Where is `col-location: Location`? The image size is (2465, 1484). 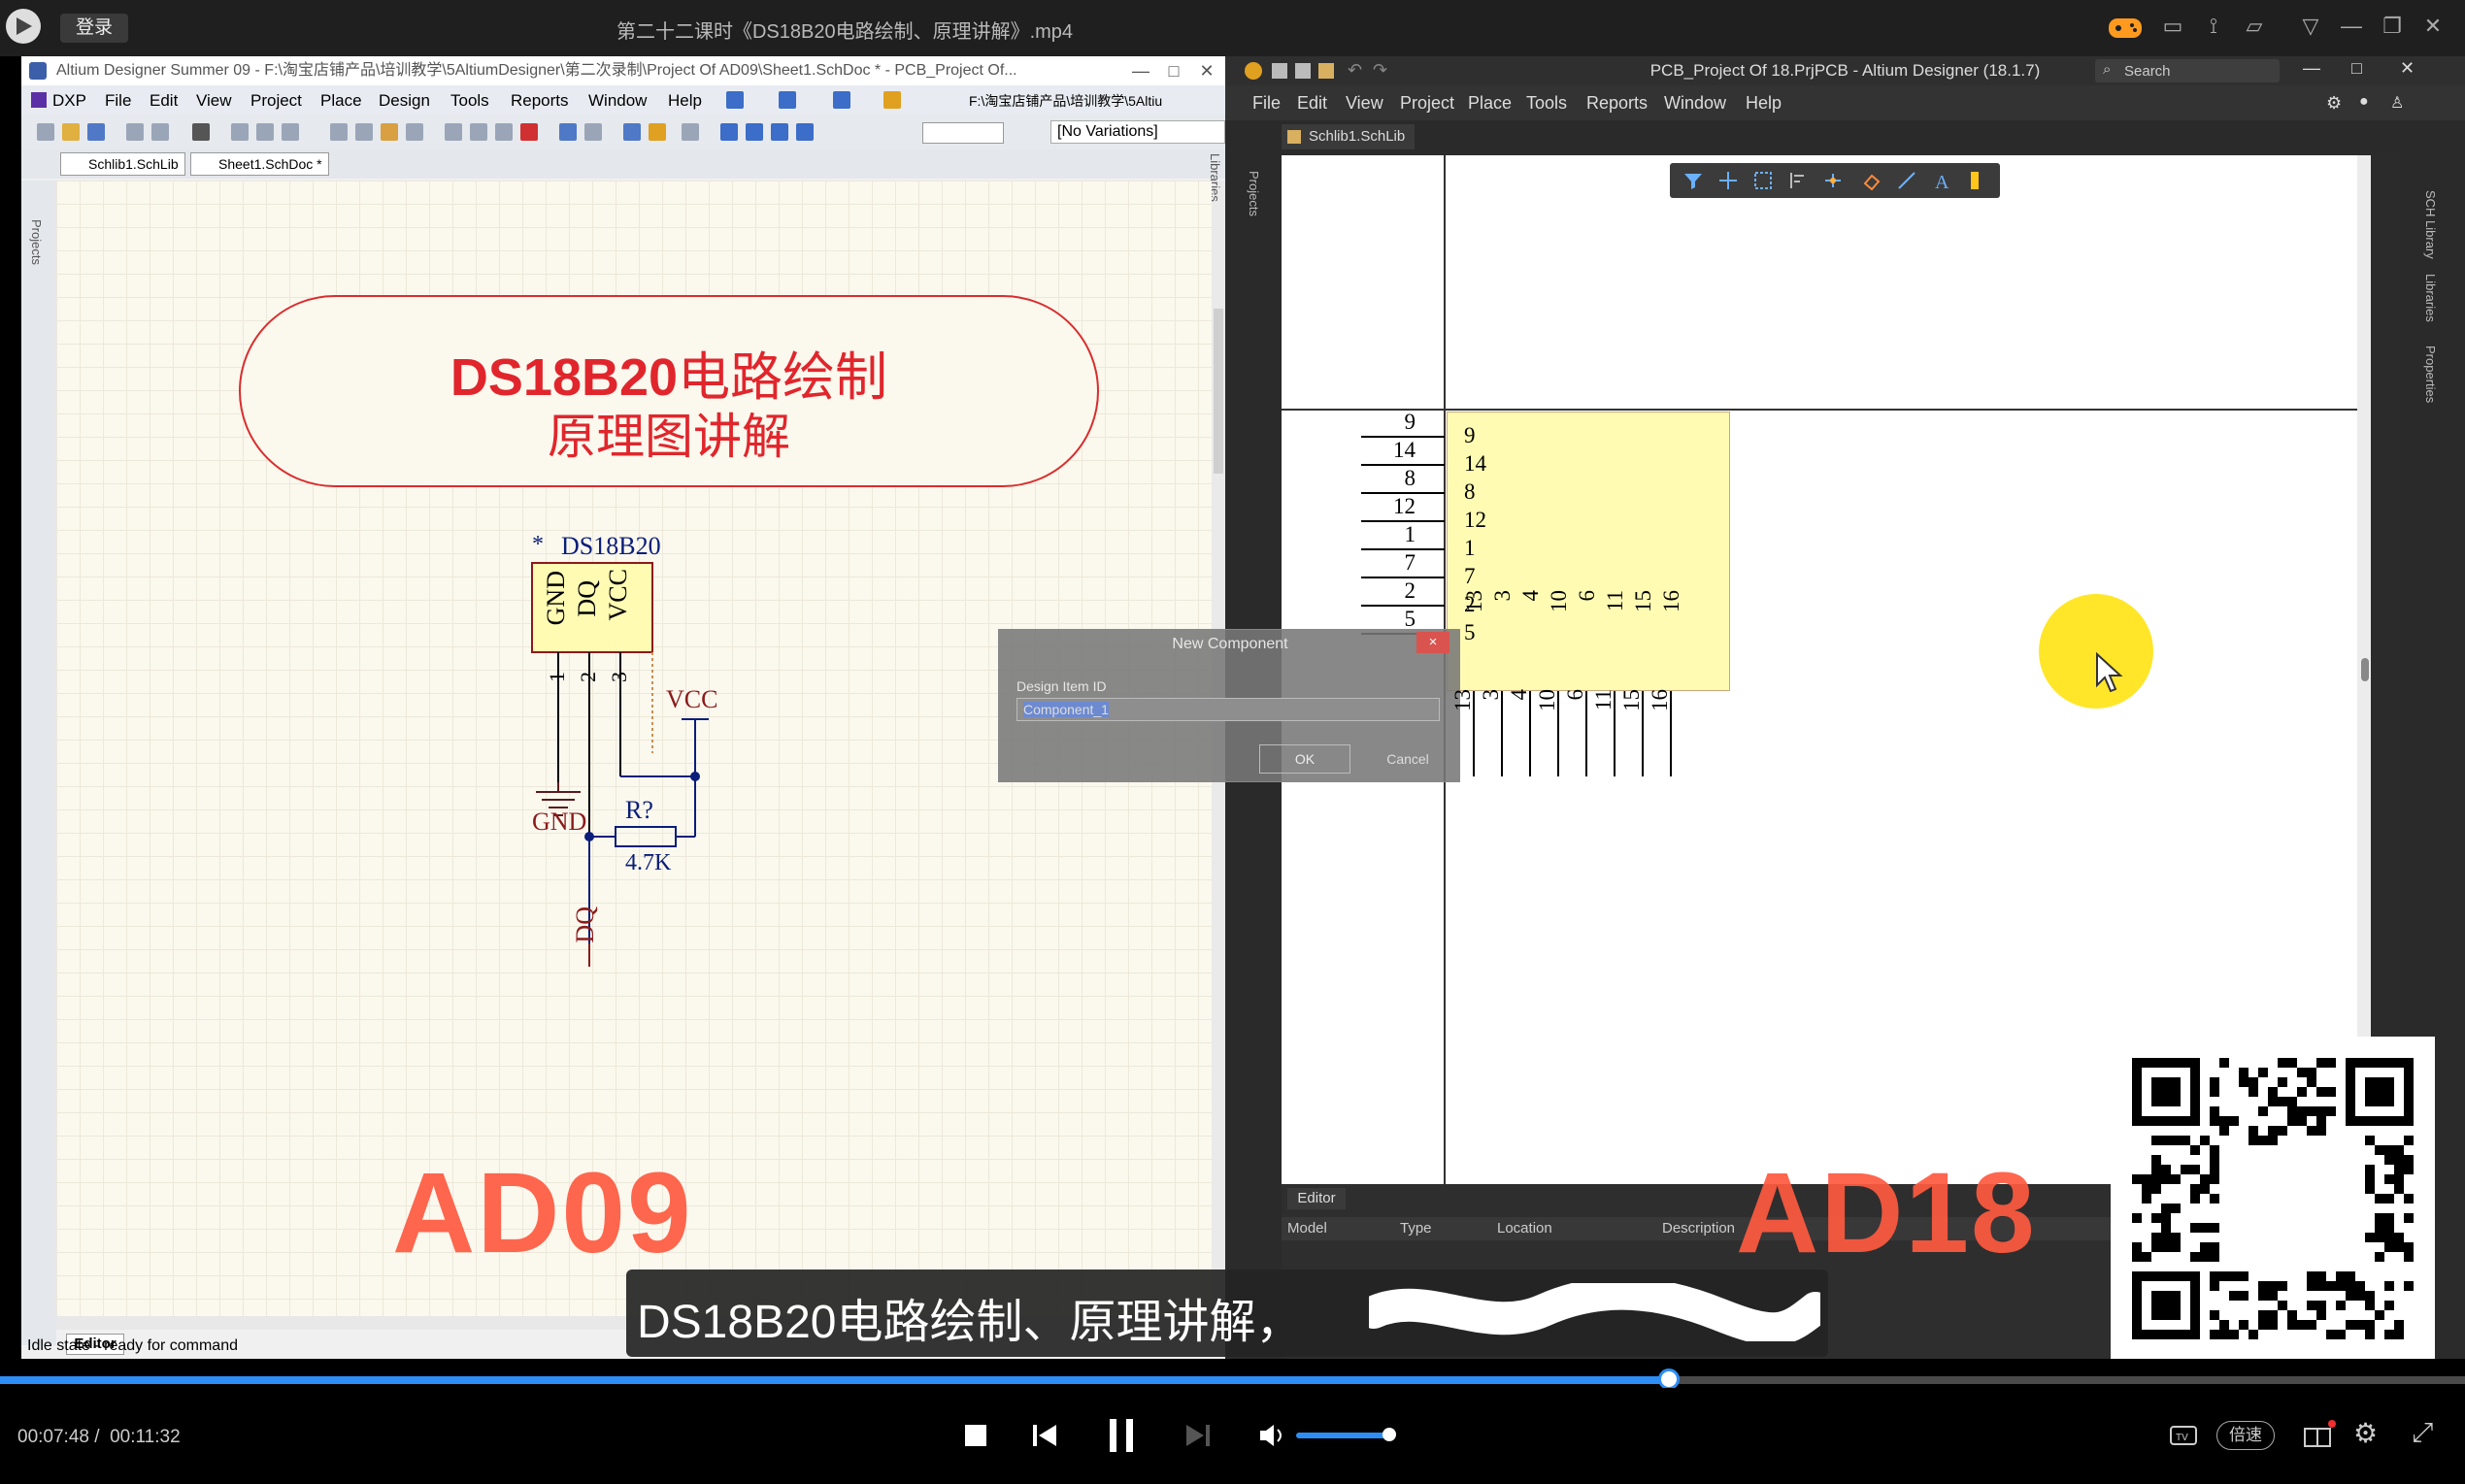 col-location: Location is located at coordinates (1524, 1228).